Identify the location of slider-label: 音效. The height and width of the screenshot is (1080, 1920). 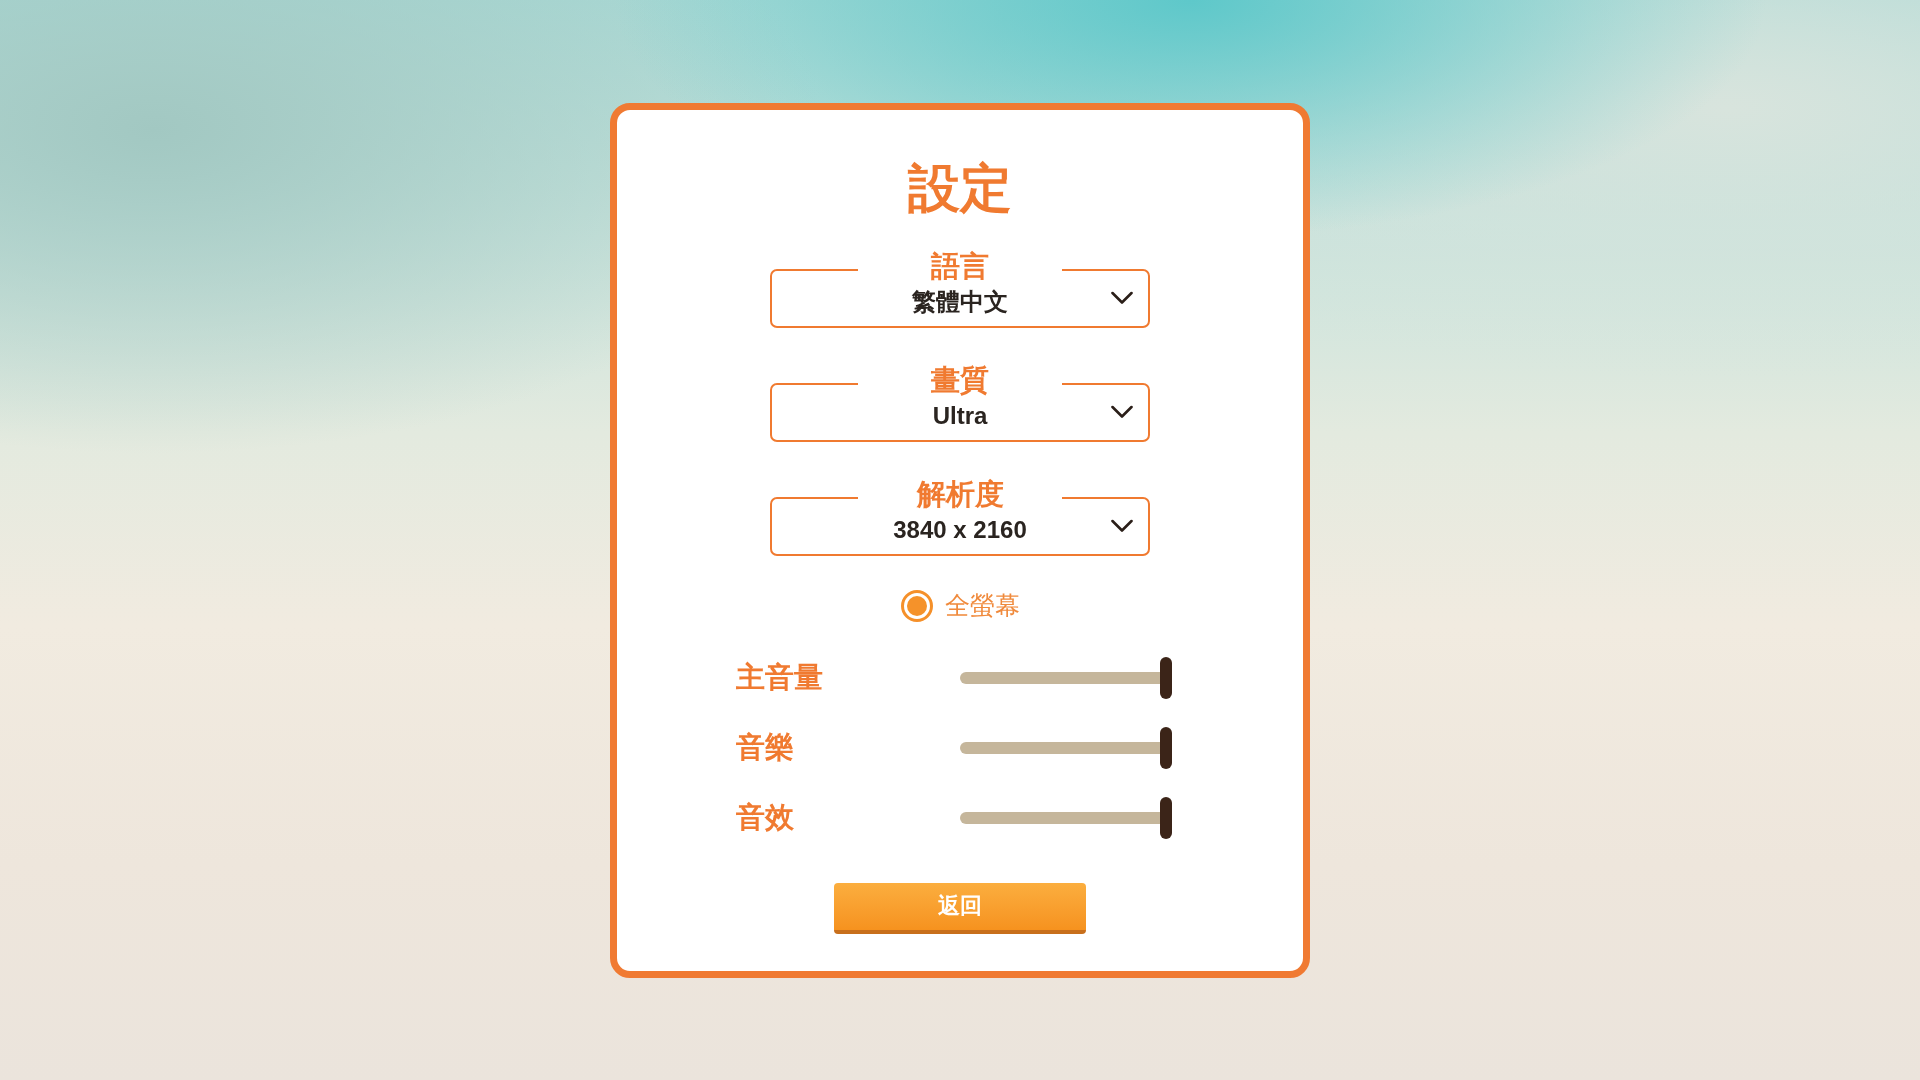
(765, 817).